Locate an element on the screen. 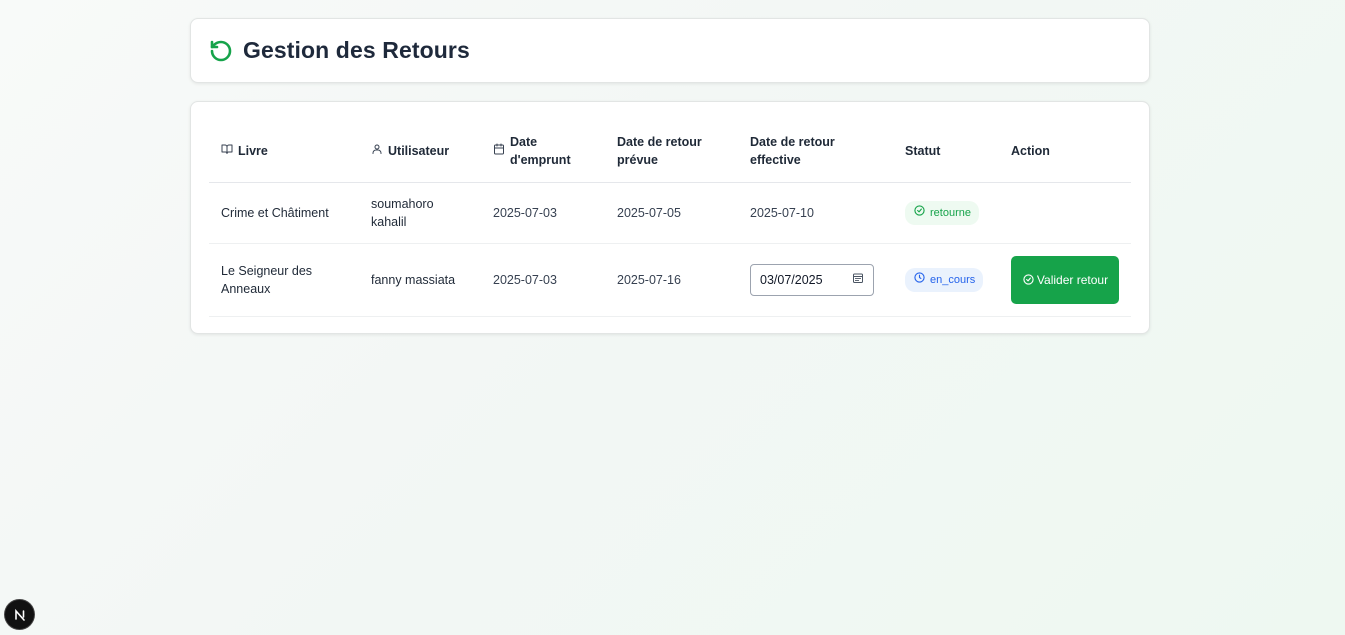  cell-utilisateur: soumahoro kahalil is located at coordinates (420, 213).